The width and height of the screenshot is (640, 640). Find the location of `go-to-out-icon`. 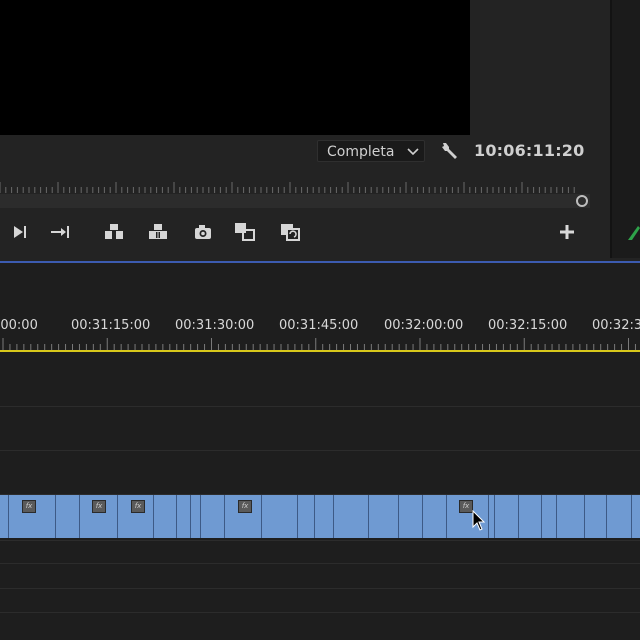

go-to-out-icon is located at coordinates (61, 232).